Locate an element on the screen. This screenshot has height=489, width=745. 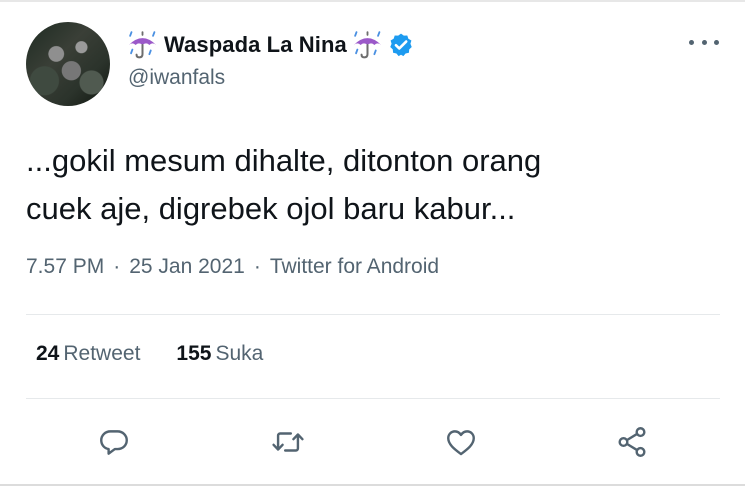
author-name: Waspada La Nina is located at coordinates (255, 45).